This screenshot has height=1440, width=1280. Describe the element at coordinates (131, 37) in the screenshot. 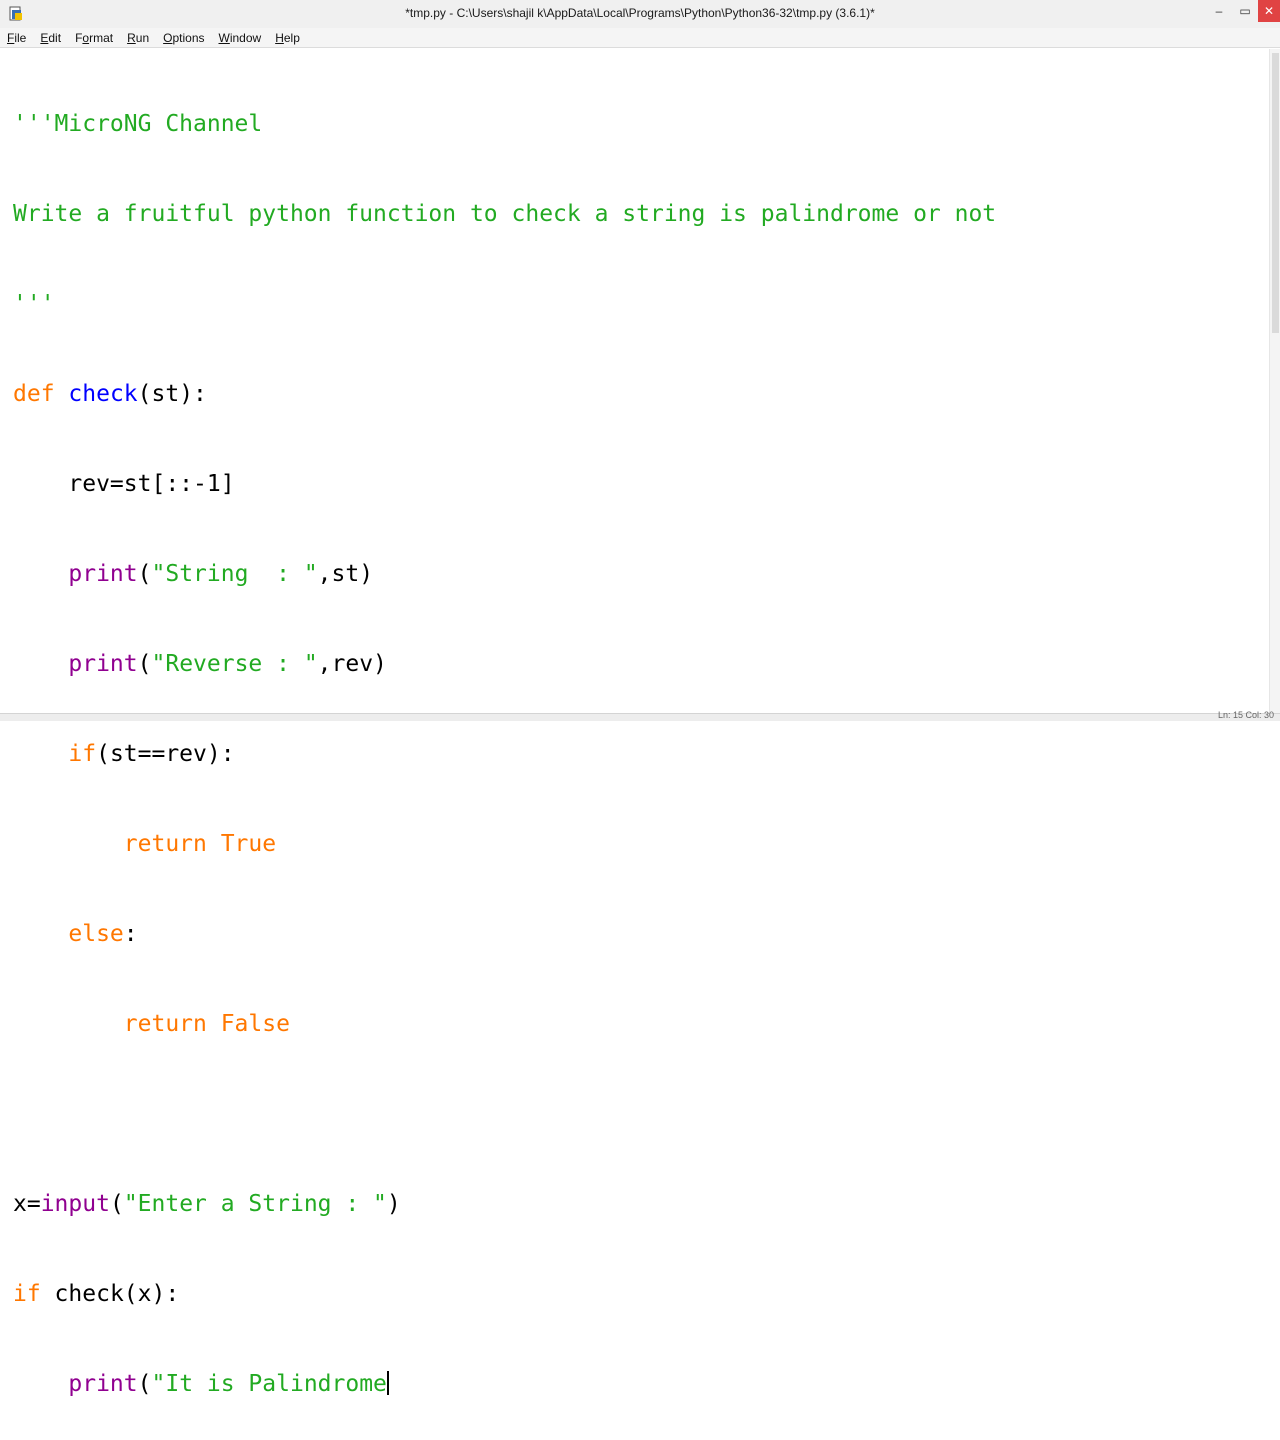

I see `menu-run-accel: R` at that location.